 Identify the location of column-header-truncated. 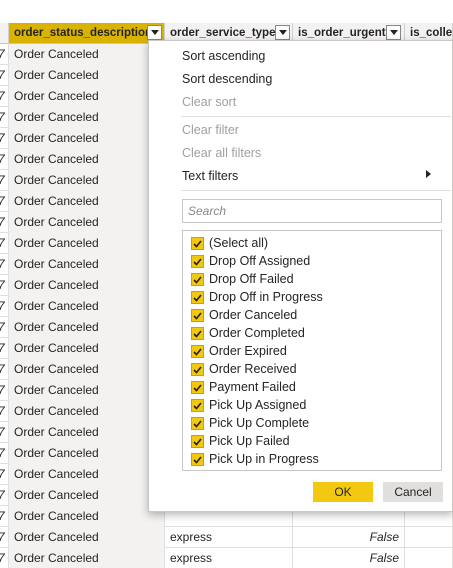
(4, 33).